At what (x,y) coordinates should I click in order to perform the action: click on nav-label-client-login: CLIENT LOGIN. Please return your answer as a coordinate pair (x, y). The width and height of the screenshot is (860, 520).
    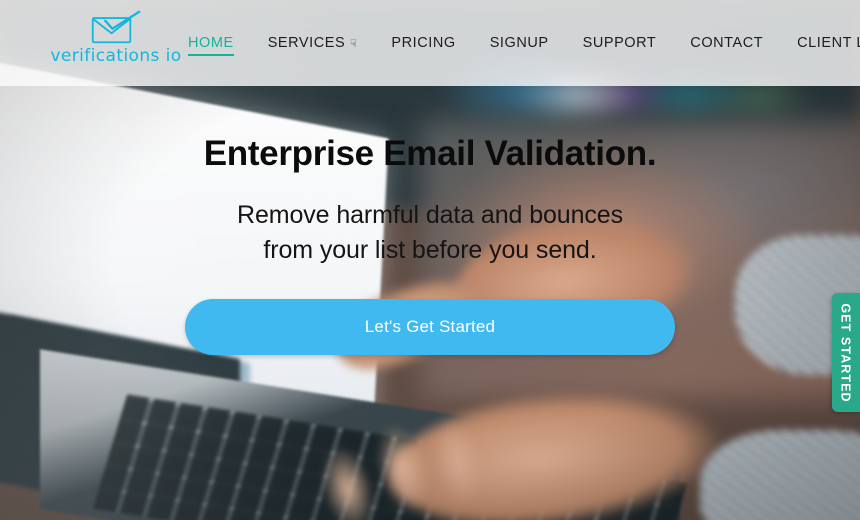
    Looking at the image, I should click on (828, 43).